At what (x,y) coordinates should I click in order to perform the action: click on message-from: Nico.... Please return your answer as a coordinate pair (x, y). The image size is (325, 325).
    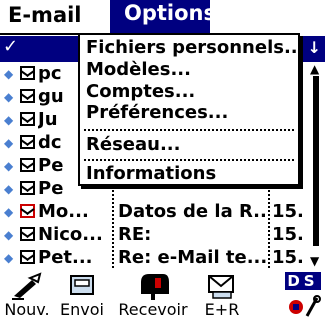
    Looking at the image, I should click on (70, 234).